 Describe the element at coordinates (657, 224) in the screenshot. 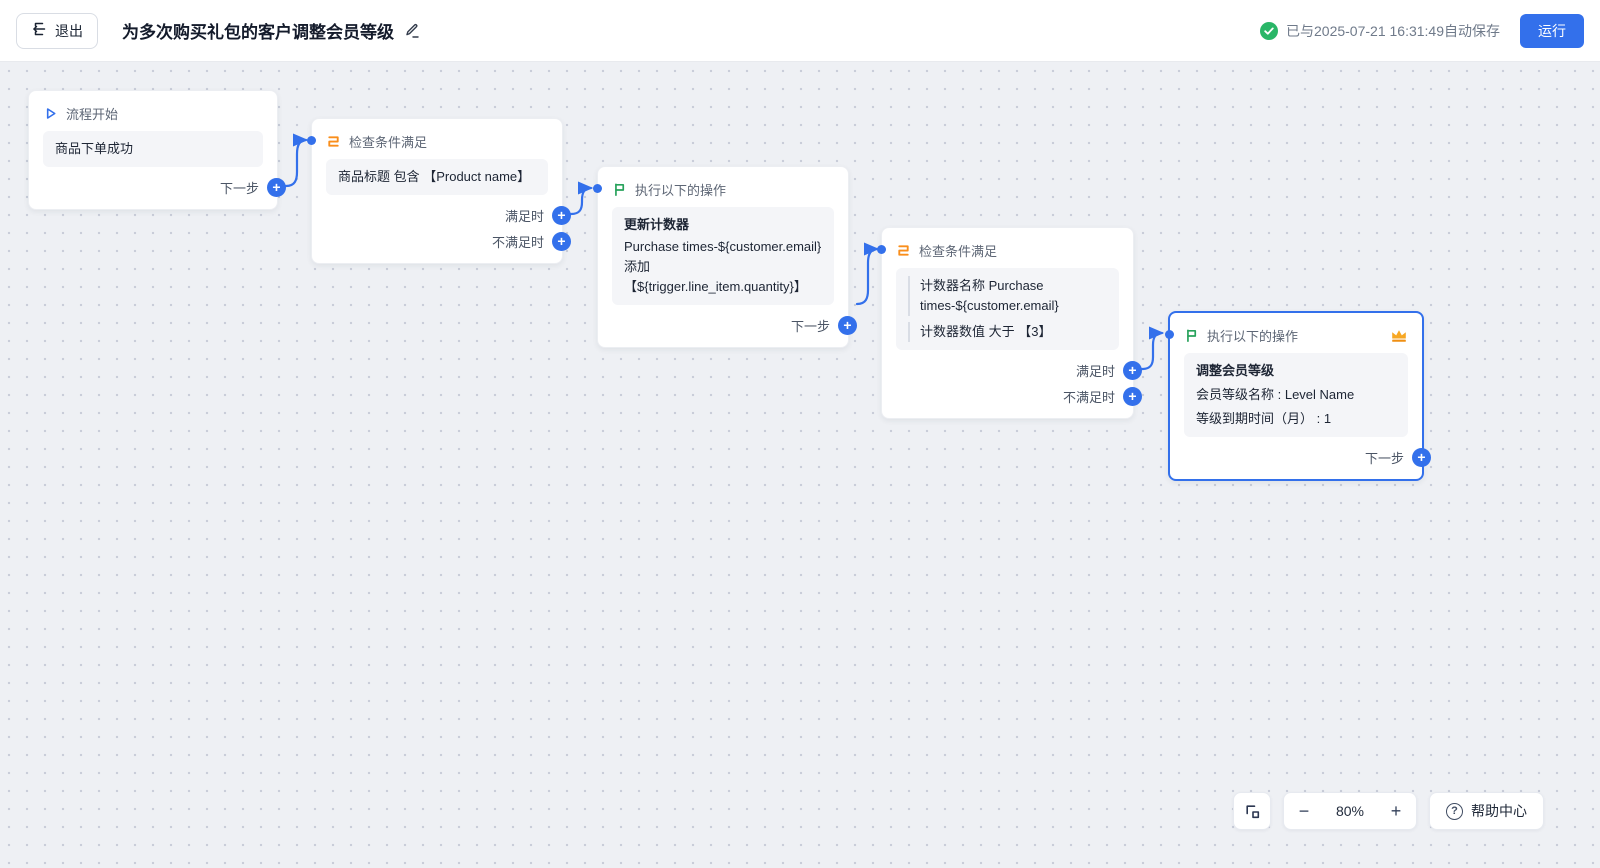

I see `action-name: 更新计数器` at that location.